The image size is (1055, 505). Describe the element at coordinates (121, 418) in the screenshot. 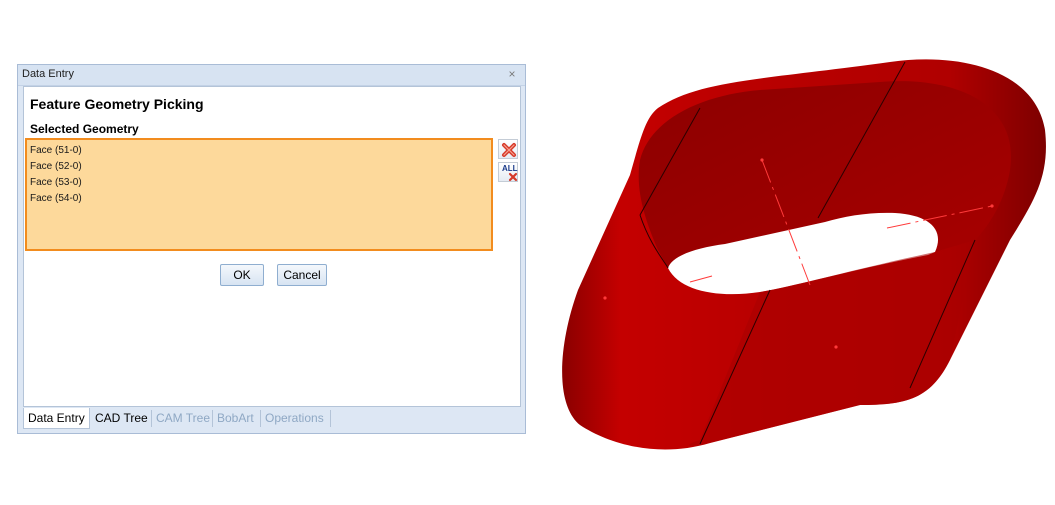

I see `tab-cad-tree: CAD Tree` at that location.